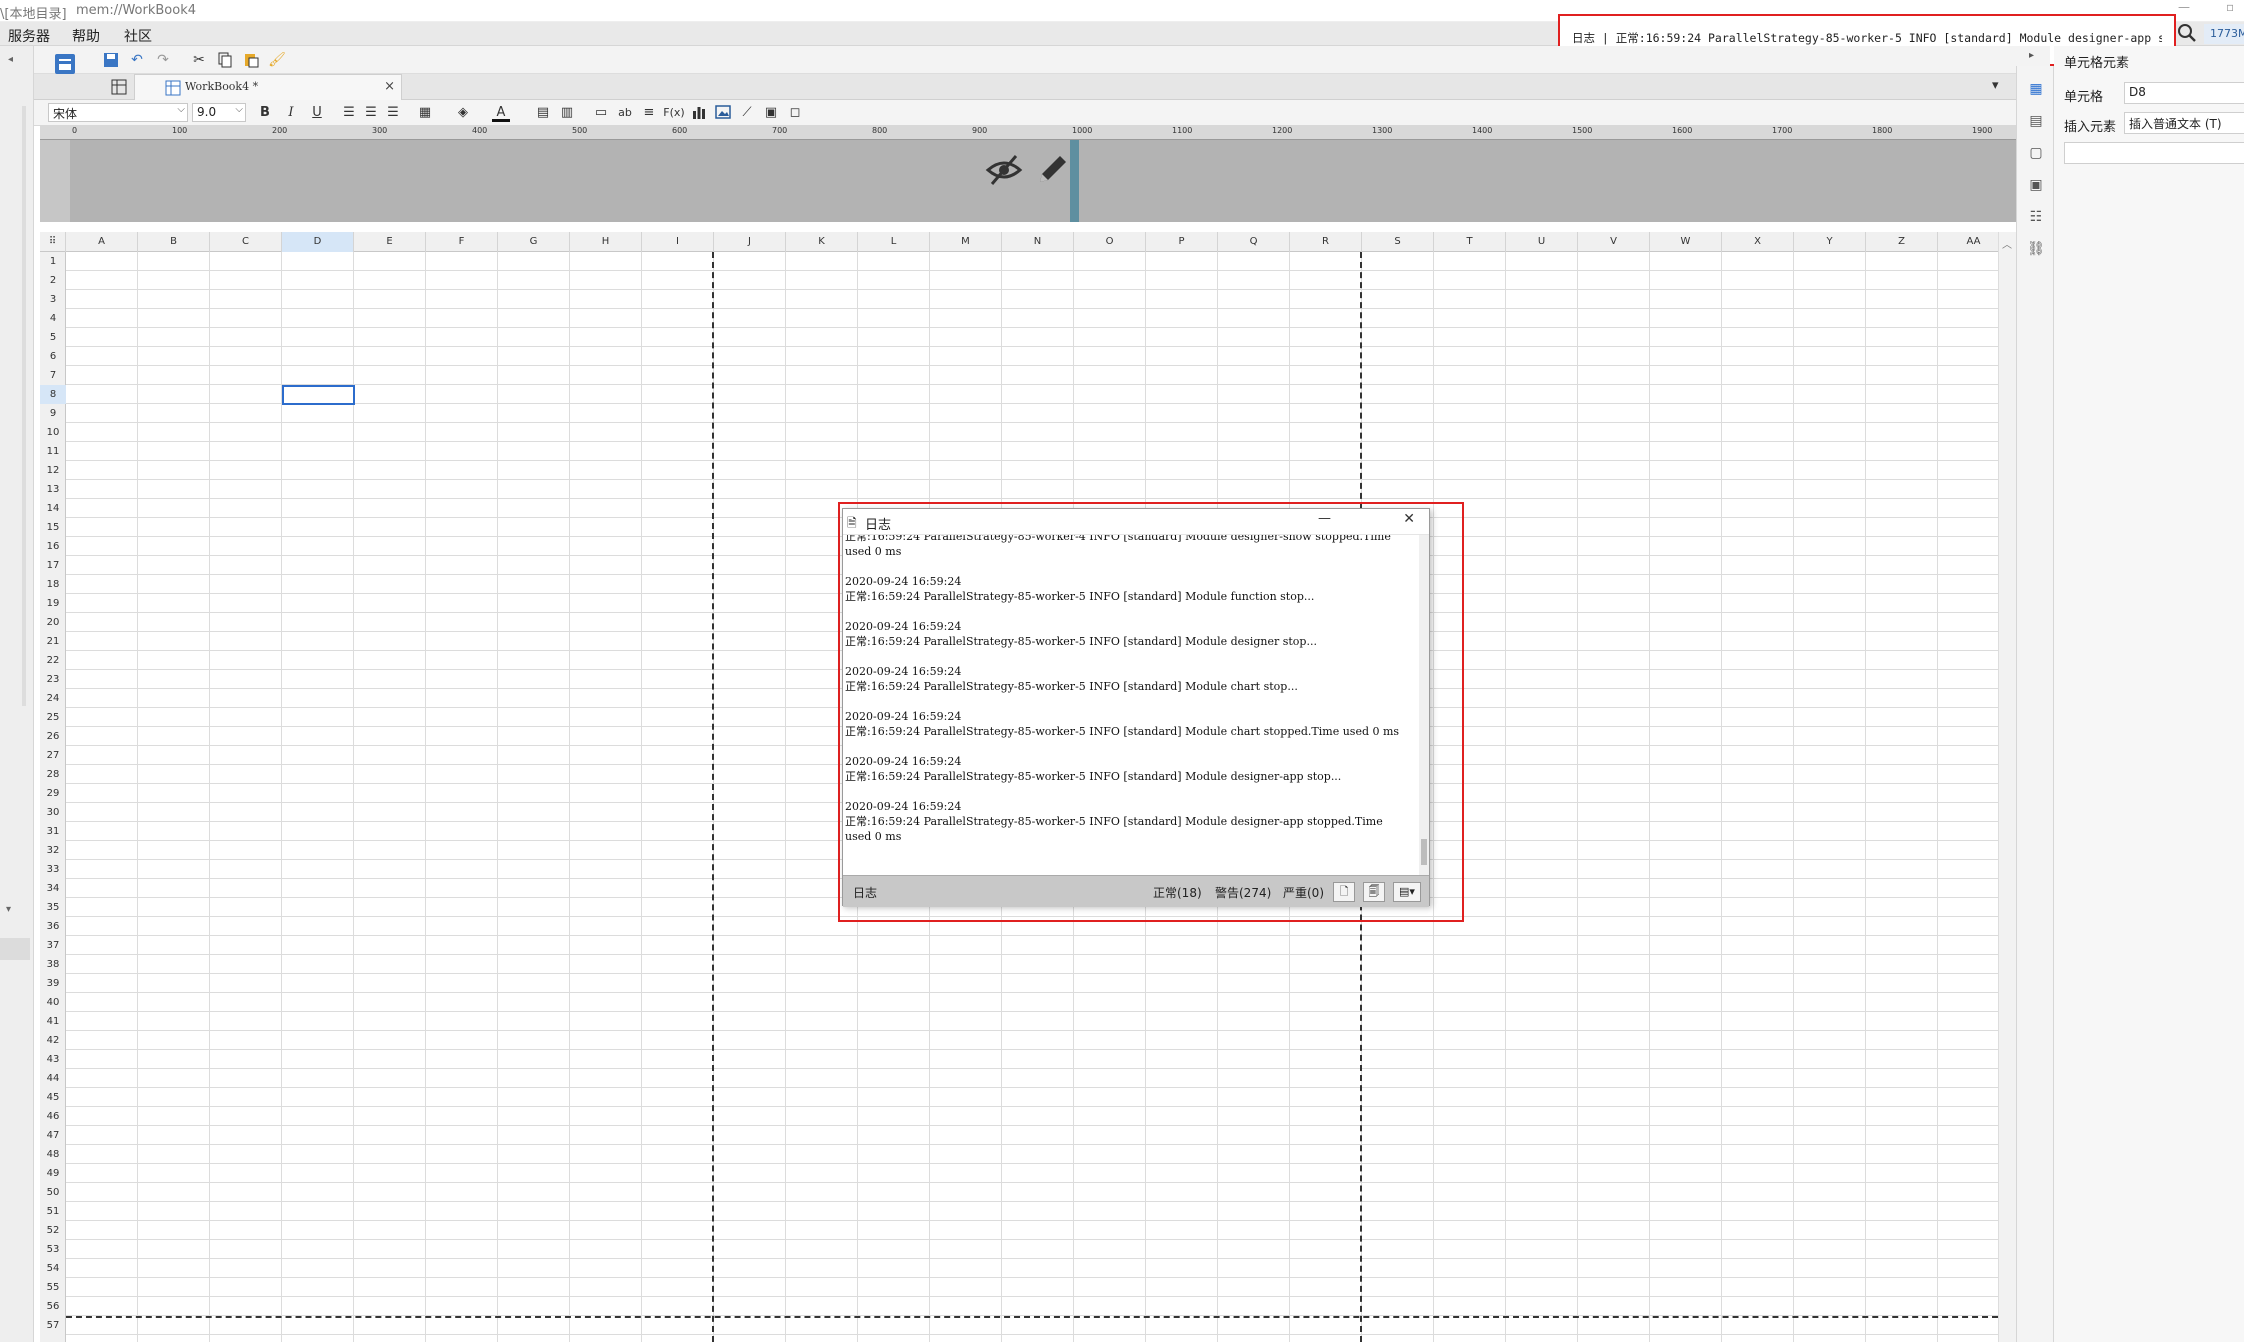  I want to click on row-header: 17, so click(53, 565).